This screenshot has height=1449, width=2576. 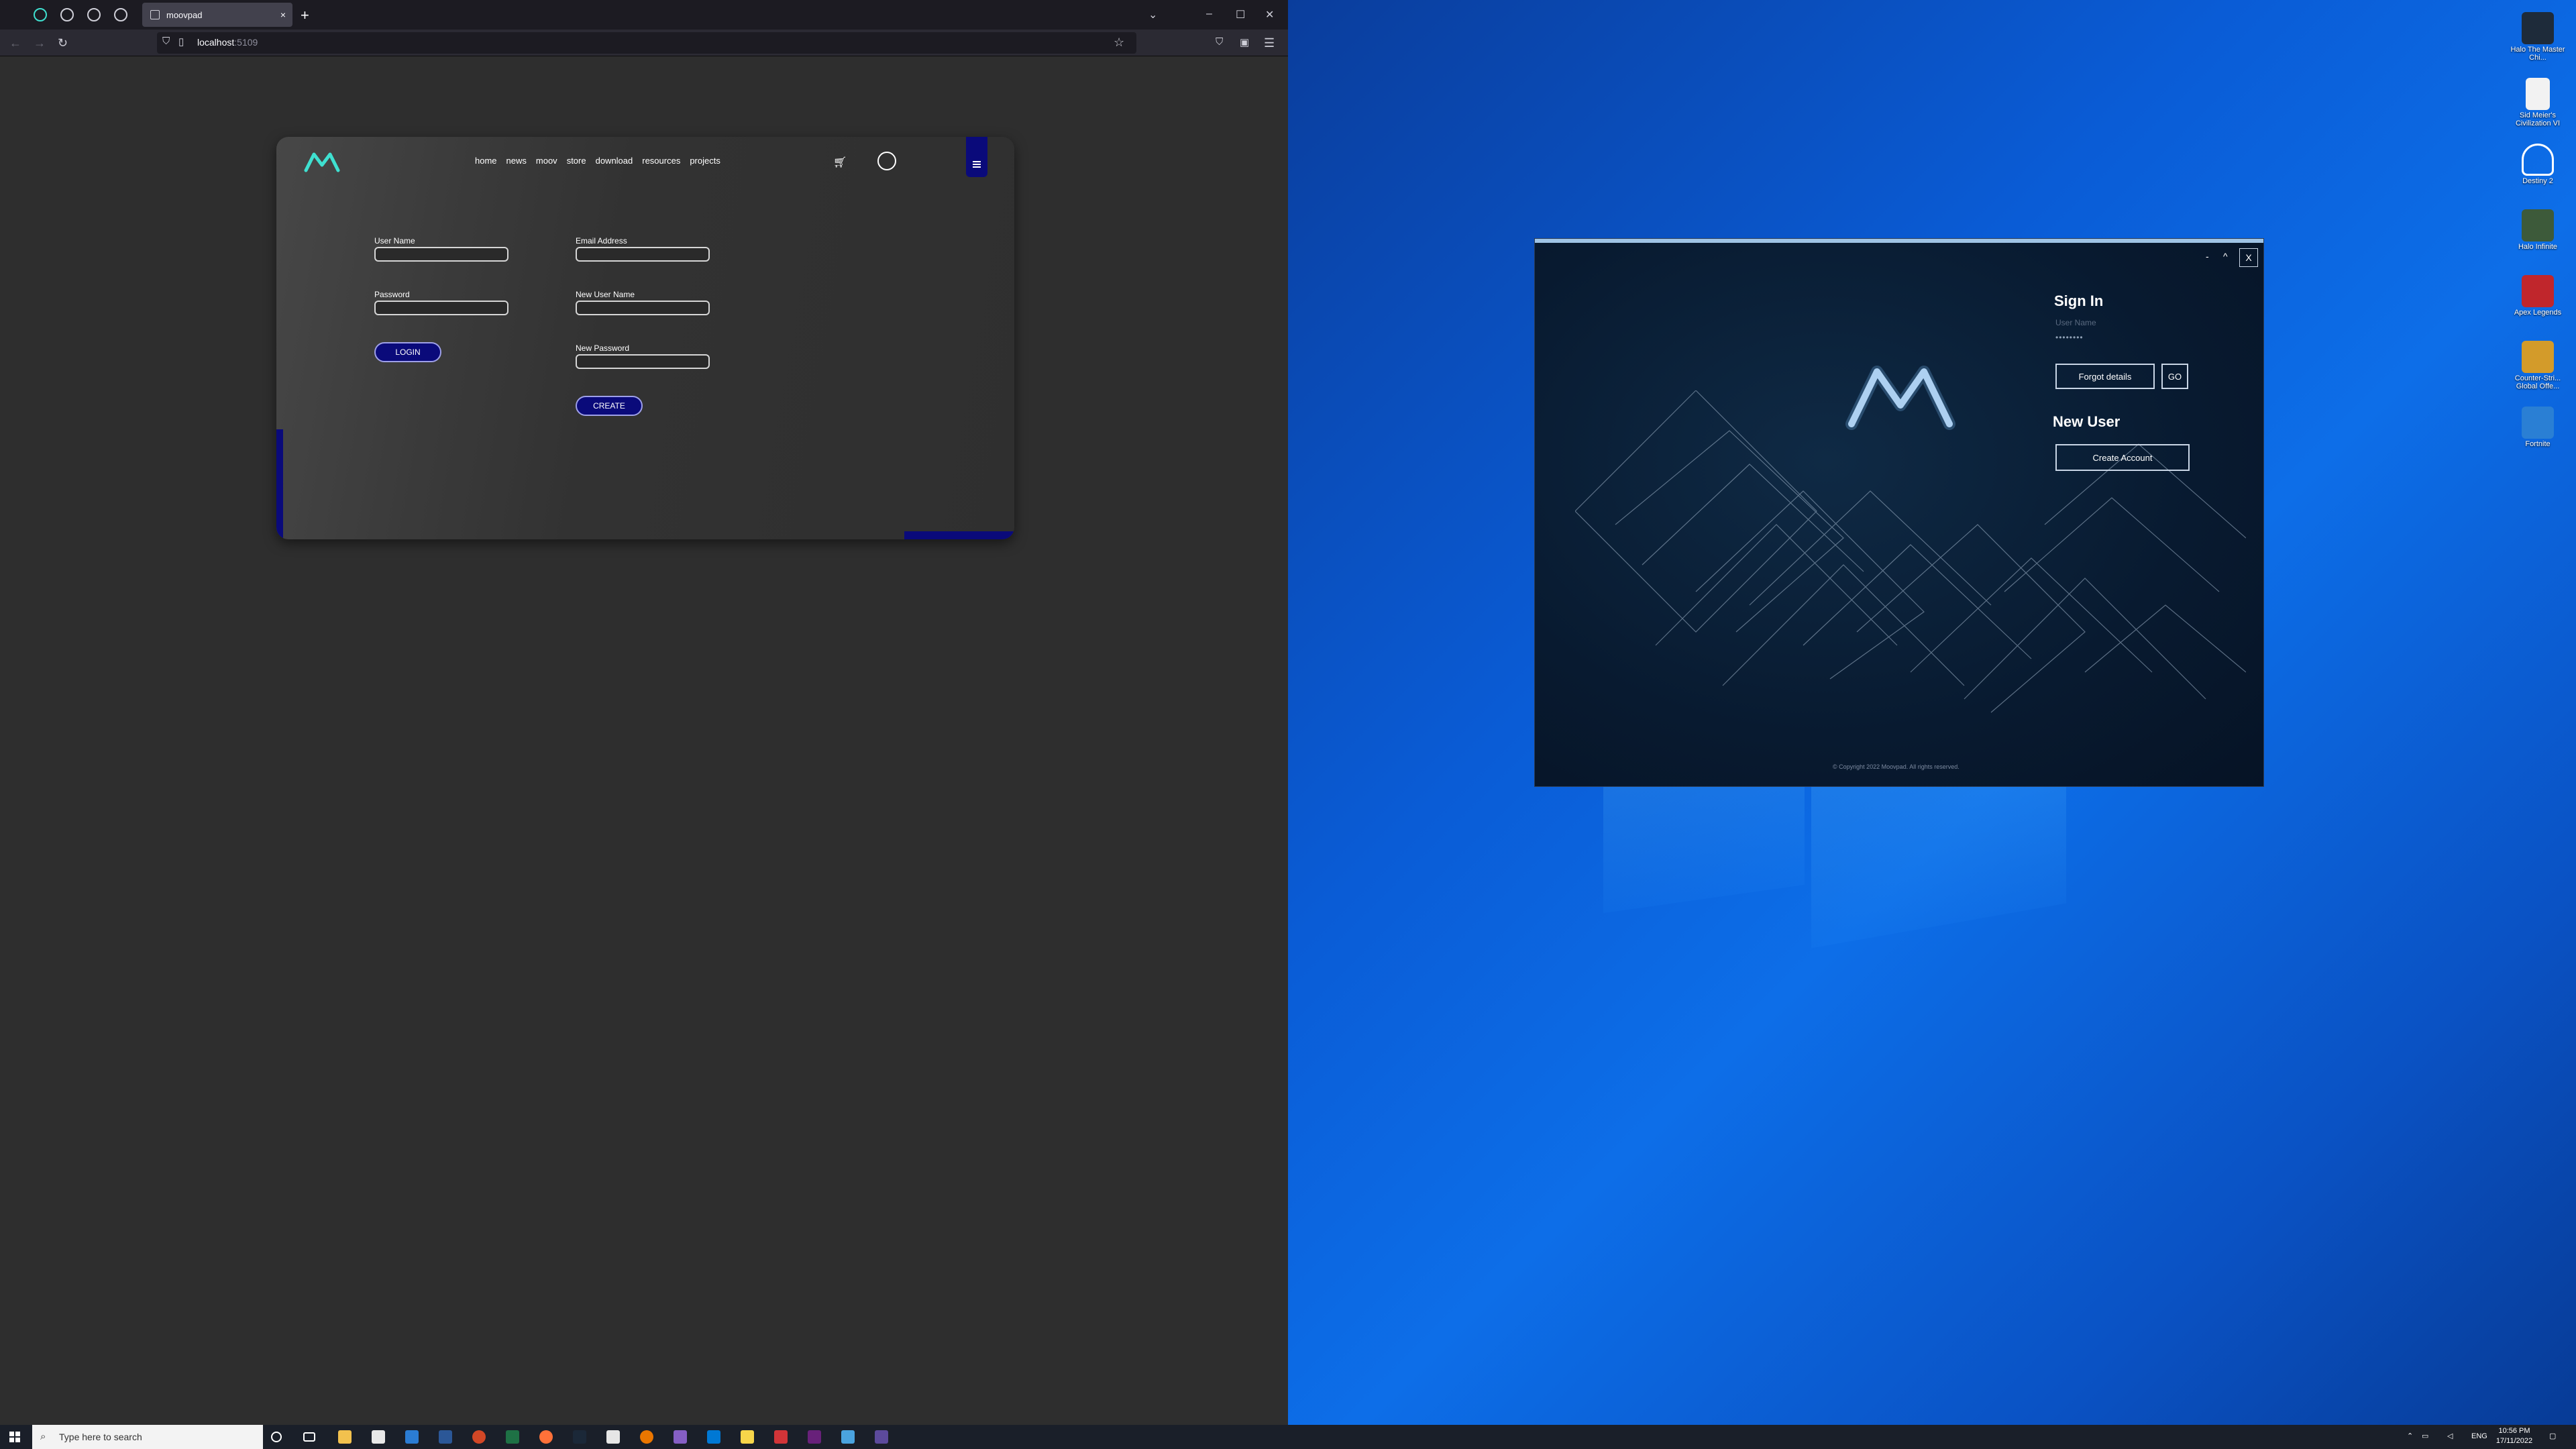 What do you see at coordinates (441, 254) in the screenshot?
I see `username-input` at bounding box center [441, 254].